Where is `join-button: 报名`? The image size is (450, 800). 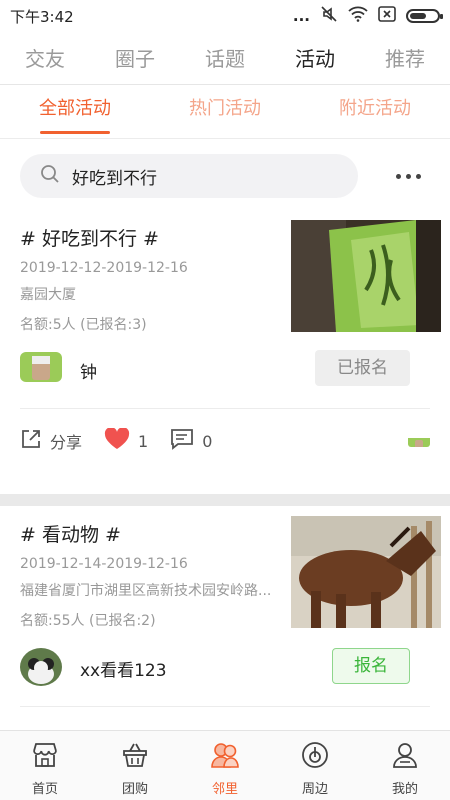 join-button: 报名 is located at coordinates (371, 666).